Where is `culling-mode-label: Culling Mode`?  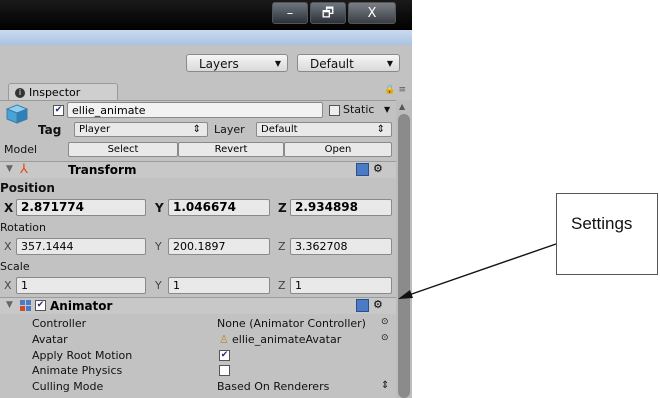 culling-mode-label: Culling Mode is located at coordinates (68, 386).